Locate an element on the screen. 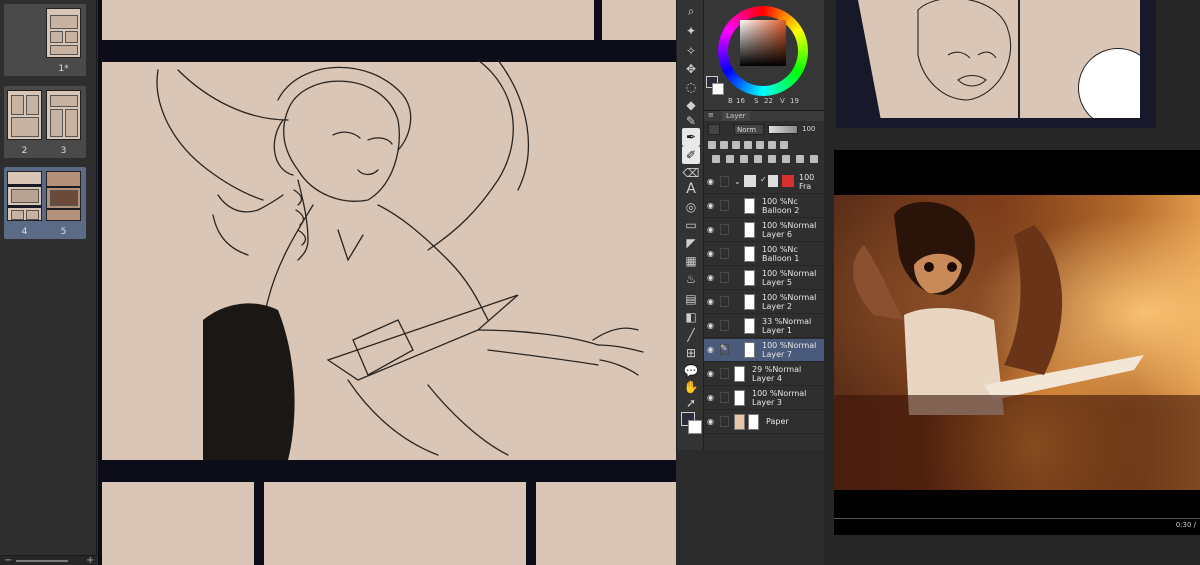 The image size is (1200, 565). lock-toggle-icon is located at coordinates (714, 129).